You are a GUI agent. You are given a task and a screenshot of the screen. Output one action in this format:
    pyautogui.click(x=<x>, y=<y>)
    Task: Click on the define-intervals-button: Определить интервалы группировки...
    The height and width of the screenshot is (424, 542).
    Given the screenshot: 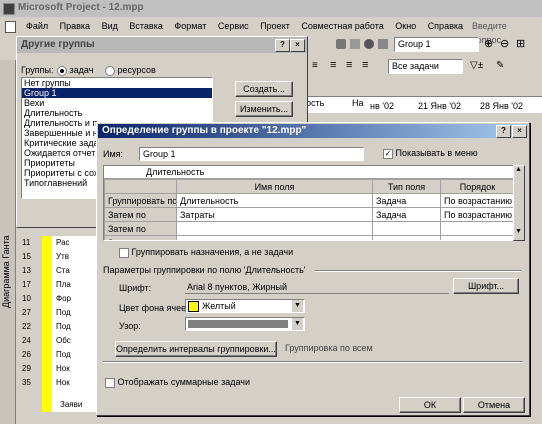 What is the action you would take?
    pyautogui.click(x=196, y=349)
    